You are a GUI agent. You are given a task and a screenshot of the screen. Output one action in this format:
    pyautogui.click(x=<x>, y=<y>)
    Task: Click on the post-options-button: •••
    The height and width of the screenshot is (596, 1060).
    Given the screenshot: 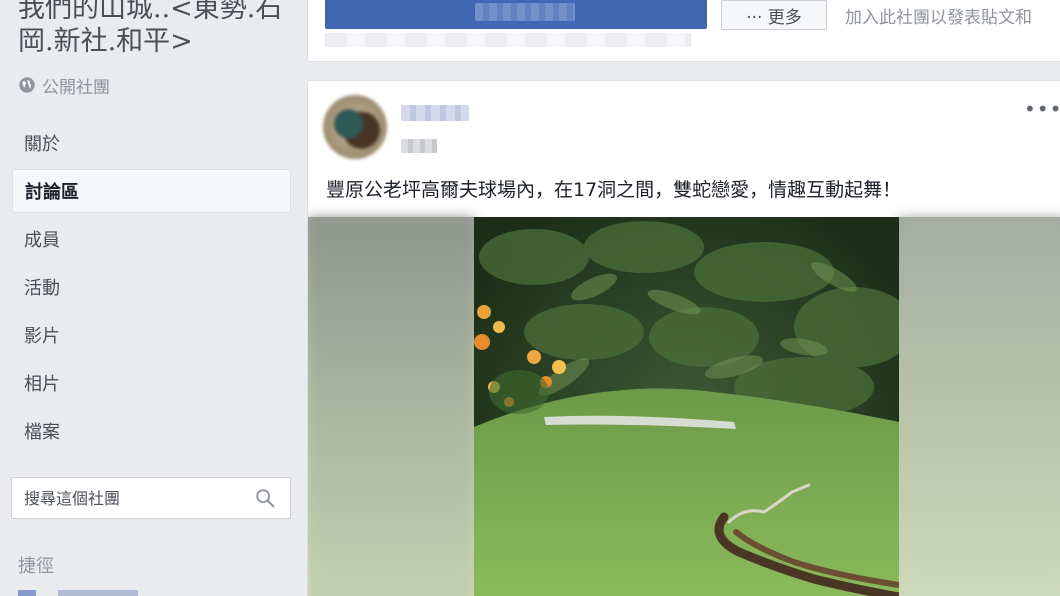 What is the action you would take?
    pyautogui.click(x=1042, y=109)
    